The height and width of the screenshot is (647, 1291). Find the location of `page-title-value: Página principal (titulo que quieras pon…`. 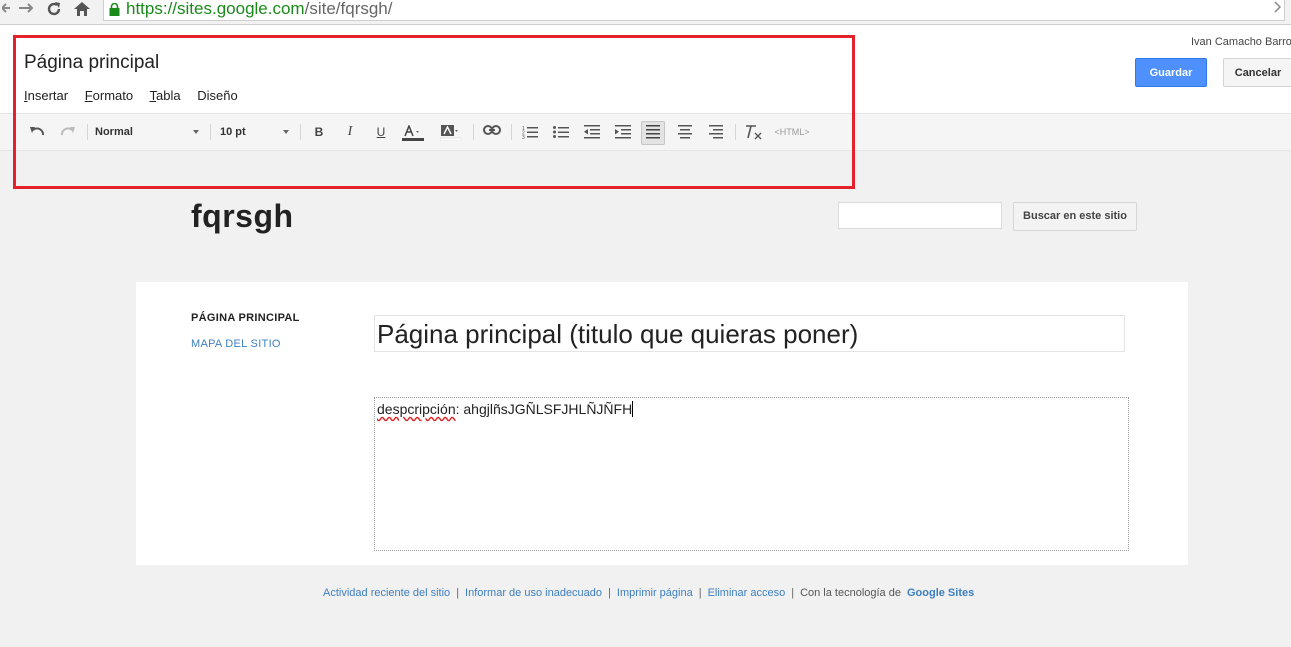

page-title-value: Página principal (titulo que quieras pon… is located at coordinates (618, 334).